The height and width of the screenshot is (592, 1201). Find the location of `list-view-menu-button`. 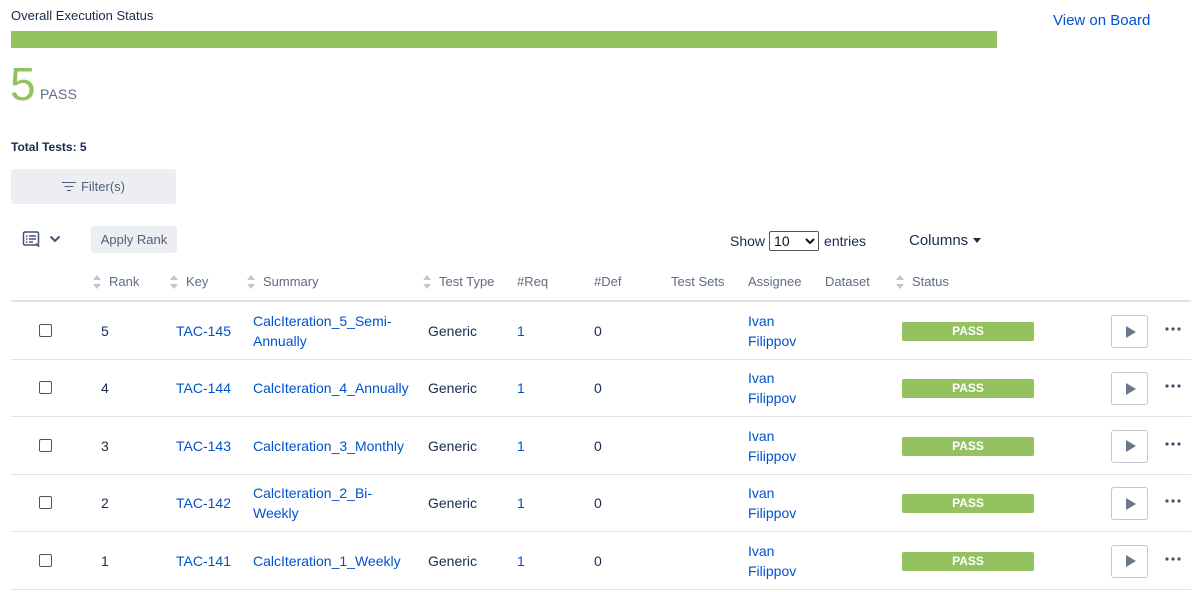

list-view-menu-button is located at coordinates (42, 239).